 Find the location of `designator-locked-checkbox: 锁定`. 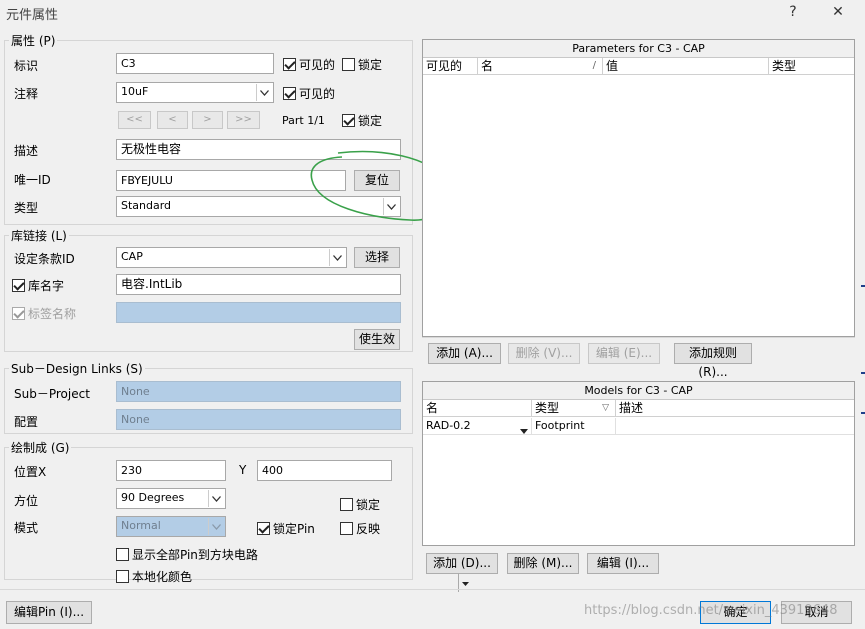

designator-locked-checkbox: 锁定 is located at coordinates (362, 64).